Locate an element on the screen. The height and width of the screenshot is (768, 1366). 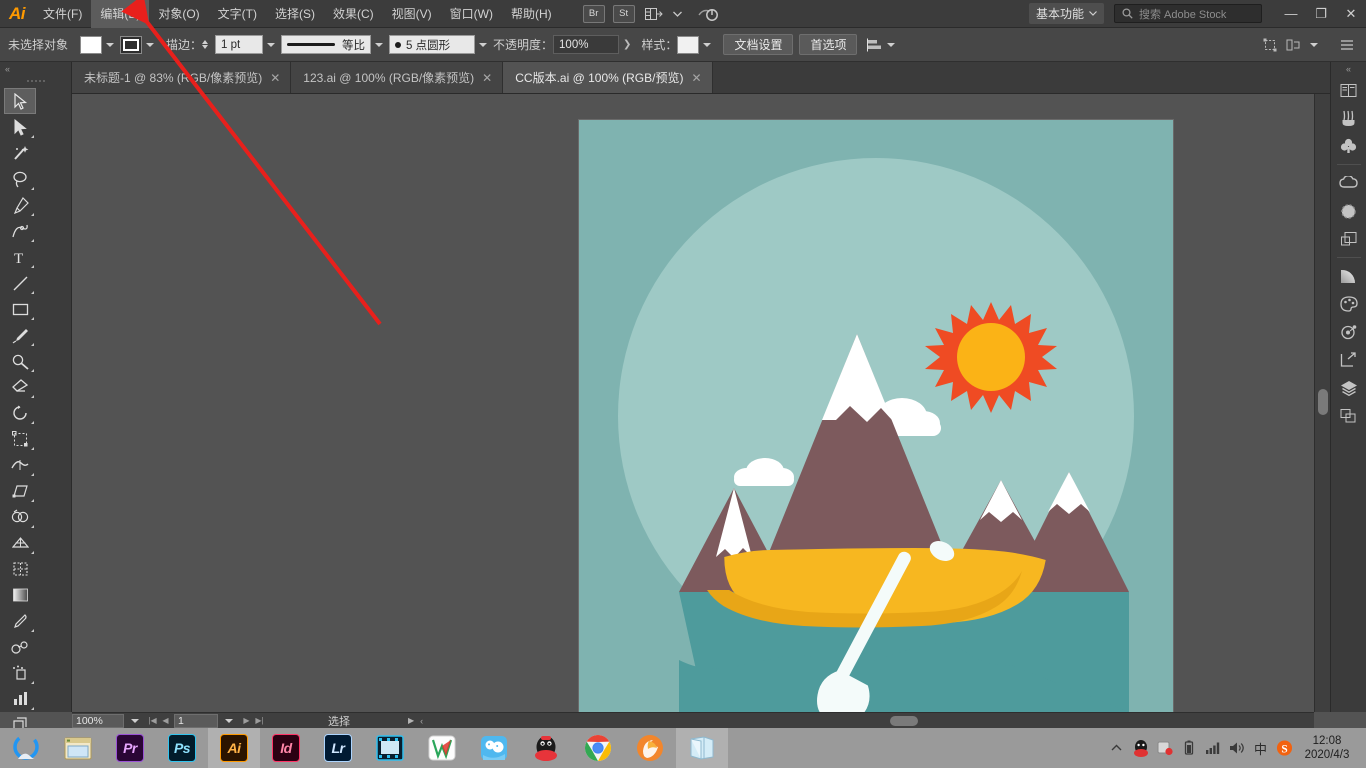
canvas-vscroll-thumb is located at coordinates (1323, 402).